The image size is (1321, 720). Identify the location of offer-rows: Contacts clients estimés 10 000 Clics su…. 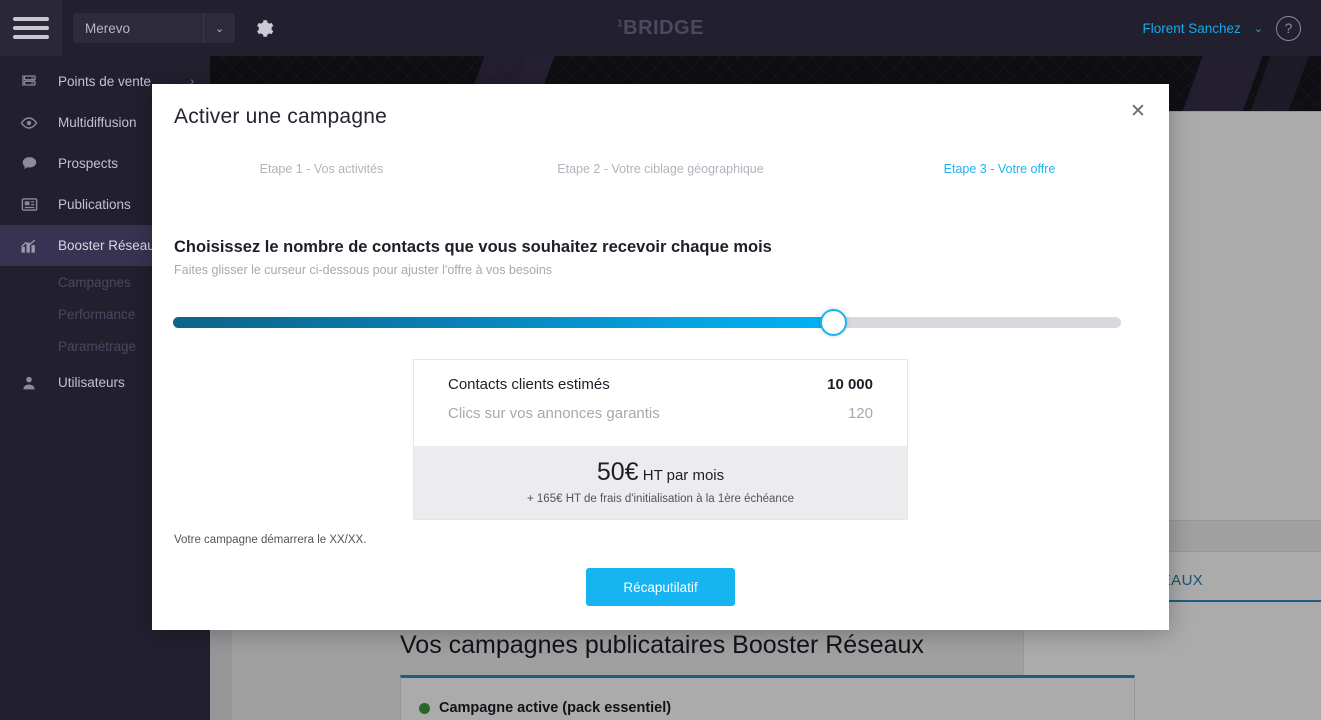
(660, 403).